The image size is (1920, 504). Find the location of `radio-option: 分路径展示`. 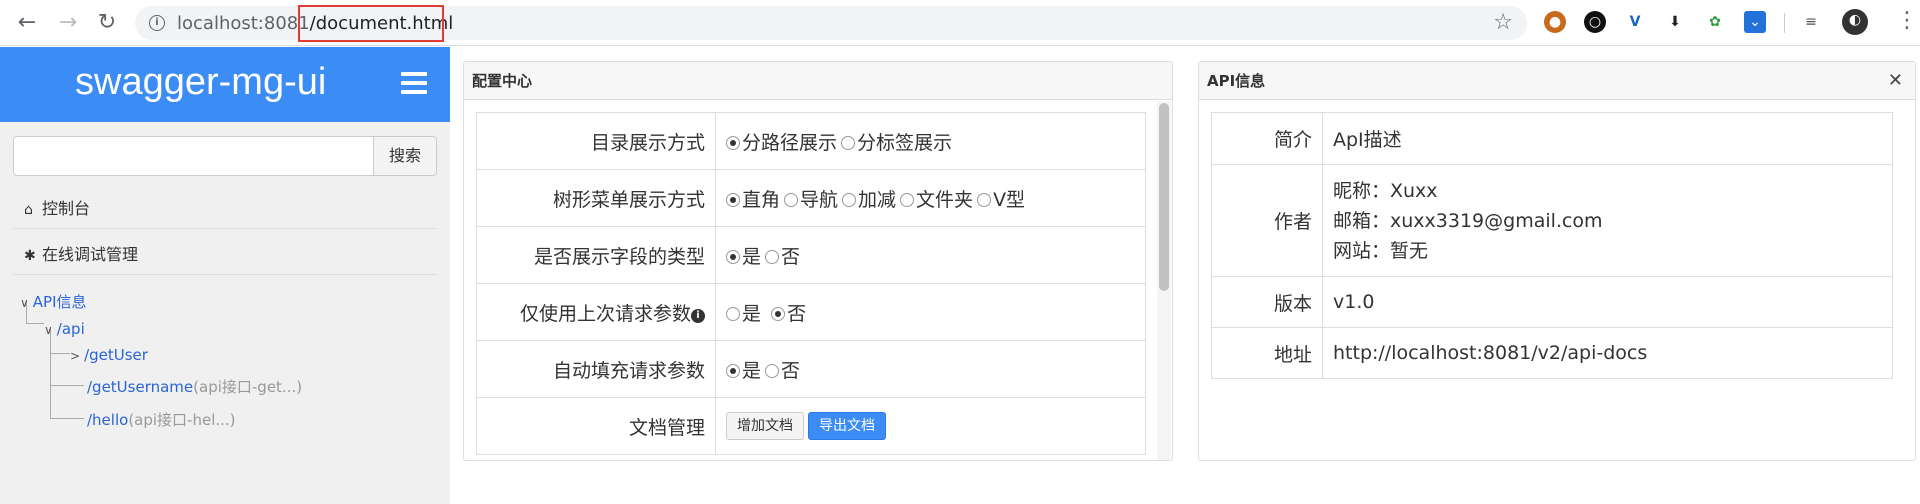

radio-option: 分路径展示 is located at coordinates (781, 143).